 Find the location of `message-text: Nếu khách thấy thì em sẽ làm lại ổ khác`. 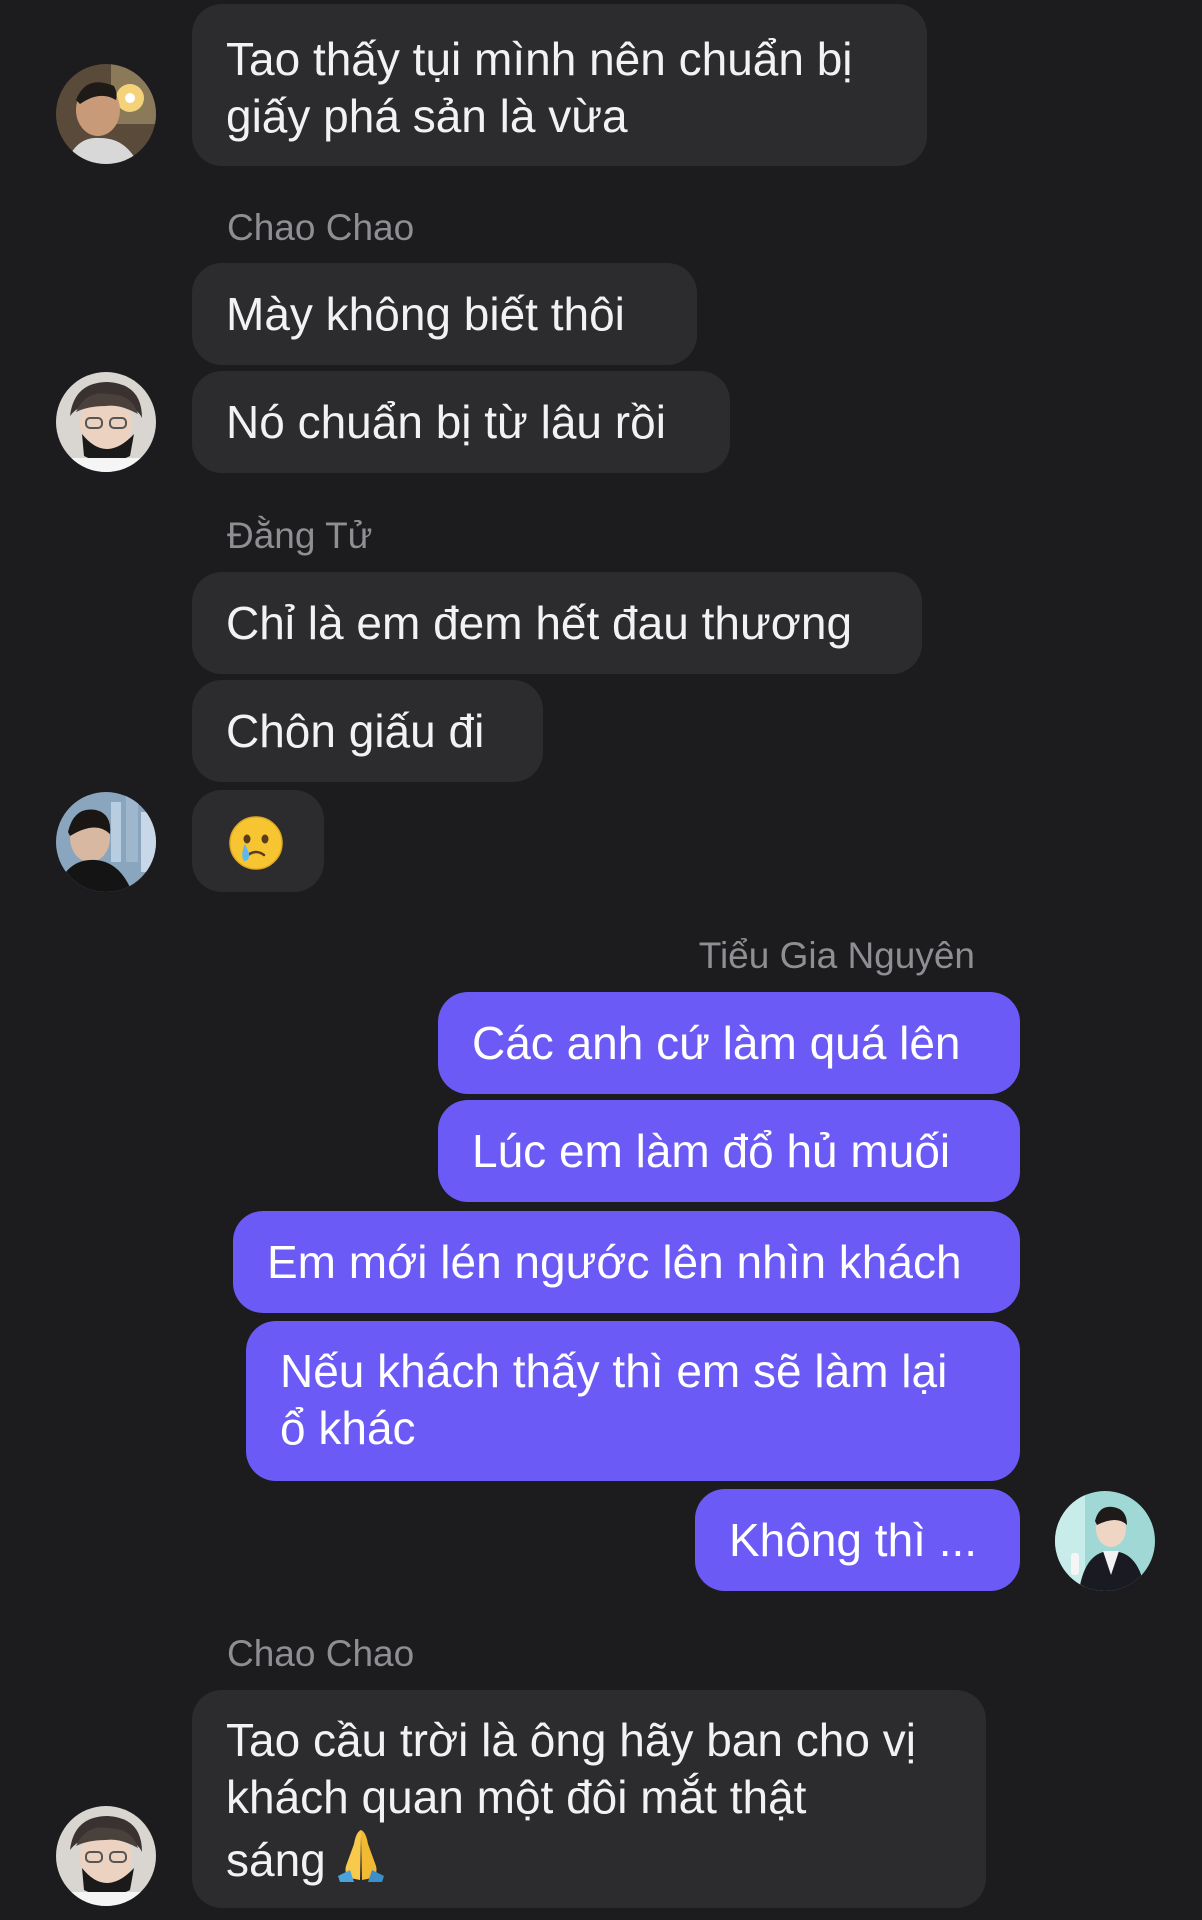

message-text: Nếu khách thấy thì em sẽ làm lại ổ khác is located at coordinates (614, 1399).